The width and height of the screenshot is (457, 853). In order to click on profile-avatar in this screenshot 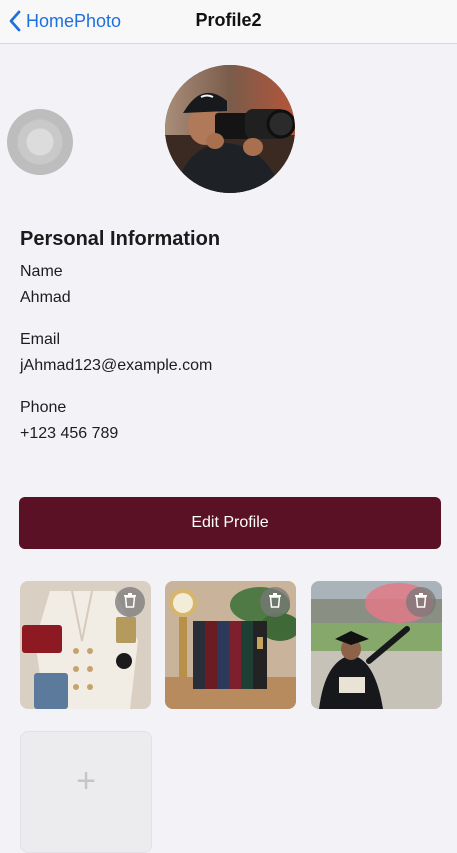, I will do `click(230, 129)`.